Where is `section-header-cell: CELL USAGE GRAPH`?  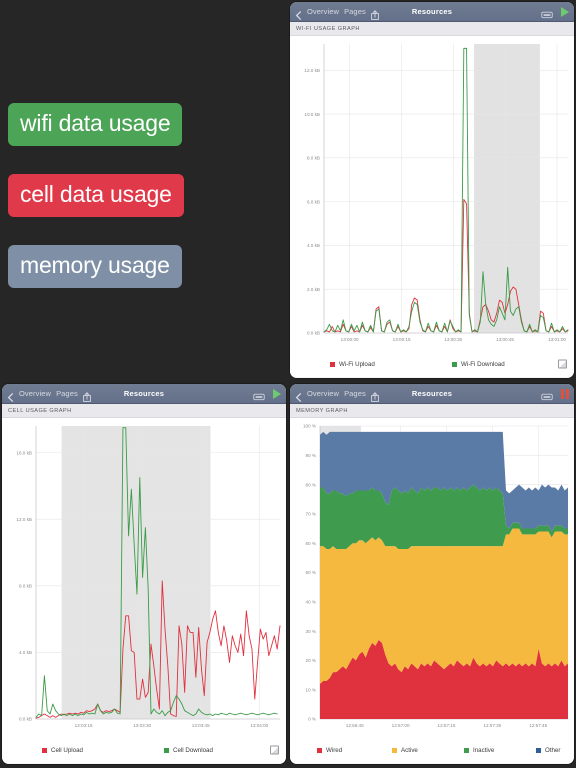
section-header-cell: CELL USAGE GRAPH is located at coordinates (144, 411).